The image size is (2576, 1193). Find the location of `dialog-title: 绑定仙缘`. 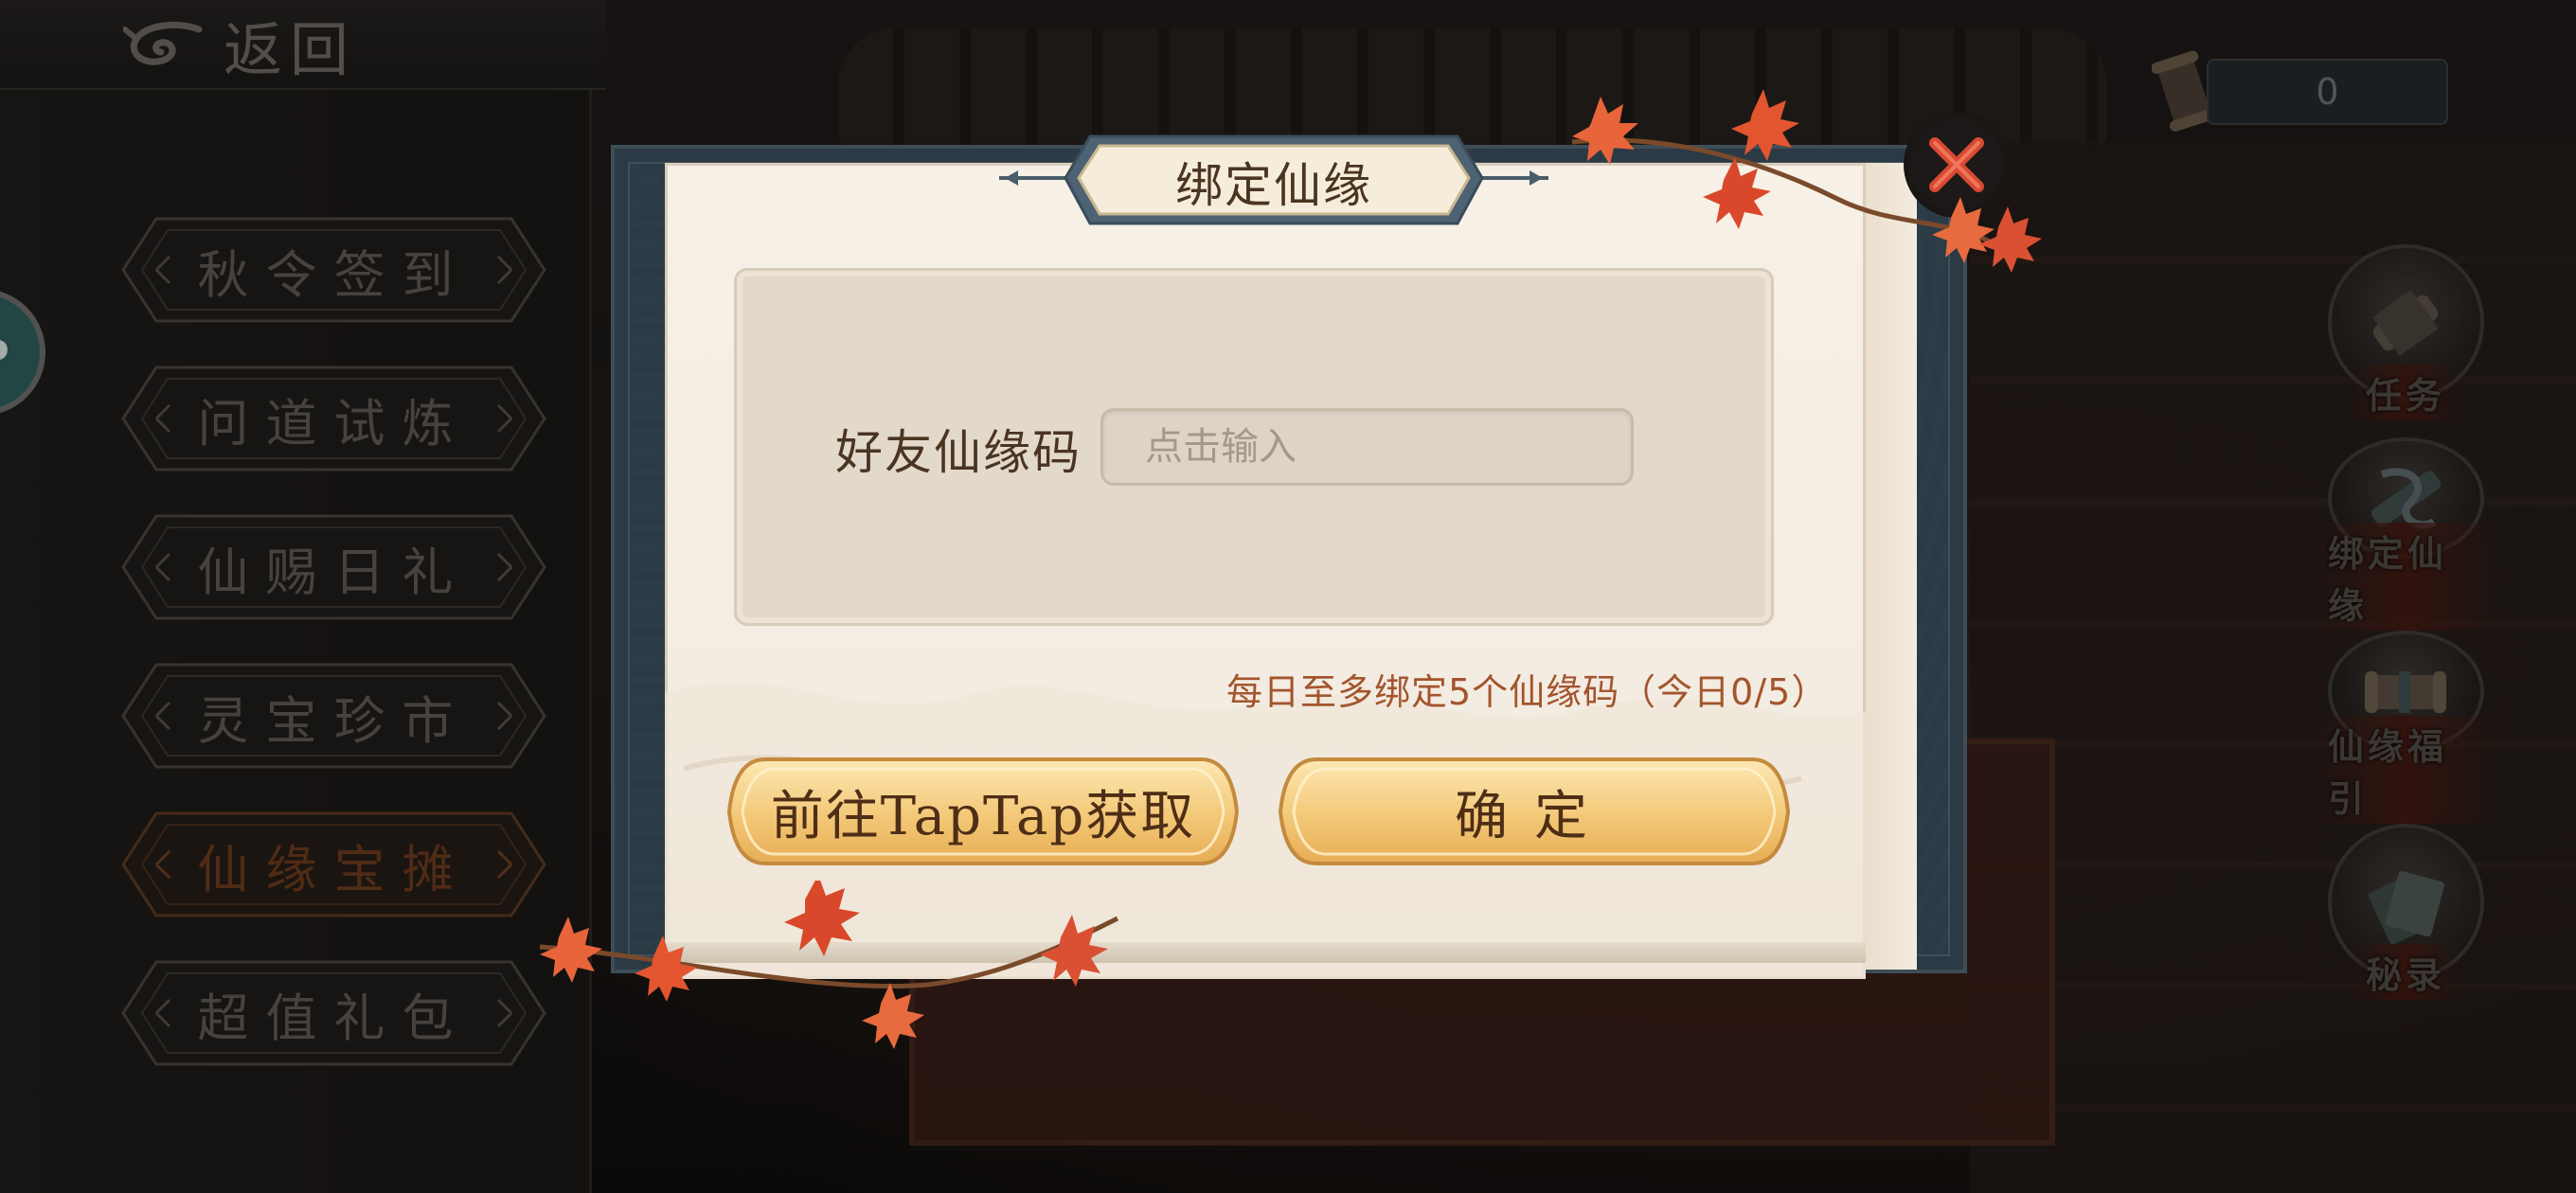

dialog-title: 绑定仙缘 is located at coordinates (1273, 185).